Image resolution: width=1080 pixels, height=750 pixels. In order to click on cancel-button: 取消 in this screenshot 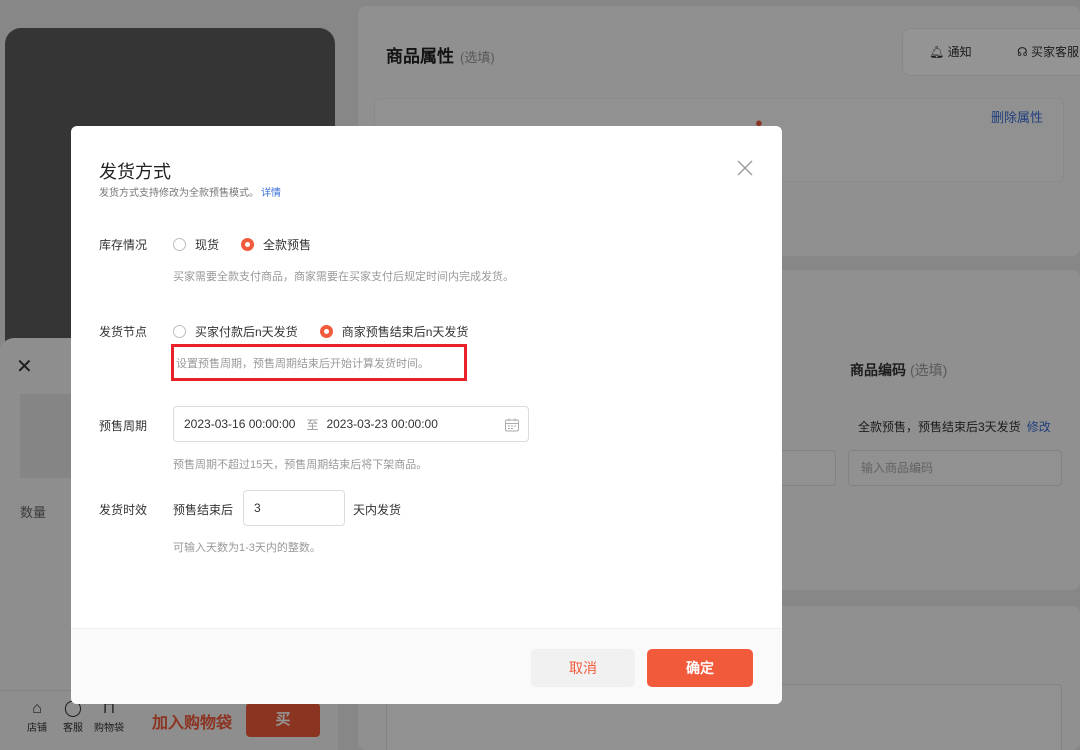, I will do `click(583, 668)`.